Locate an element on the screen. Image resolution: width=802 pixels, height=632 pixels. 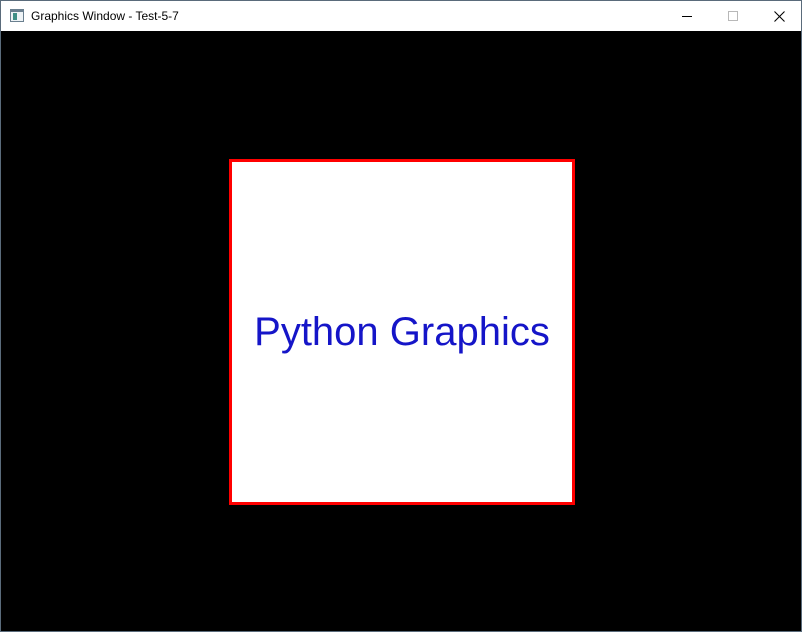
python-graphics-text: Python Graphics is located at coordinates (402, 331).